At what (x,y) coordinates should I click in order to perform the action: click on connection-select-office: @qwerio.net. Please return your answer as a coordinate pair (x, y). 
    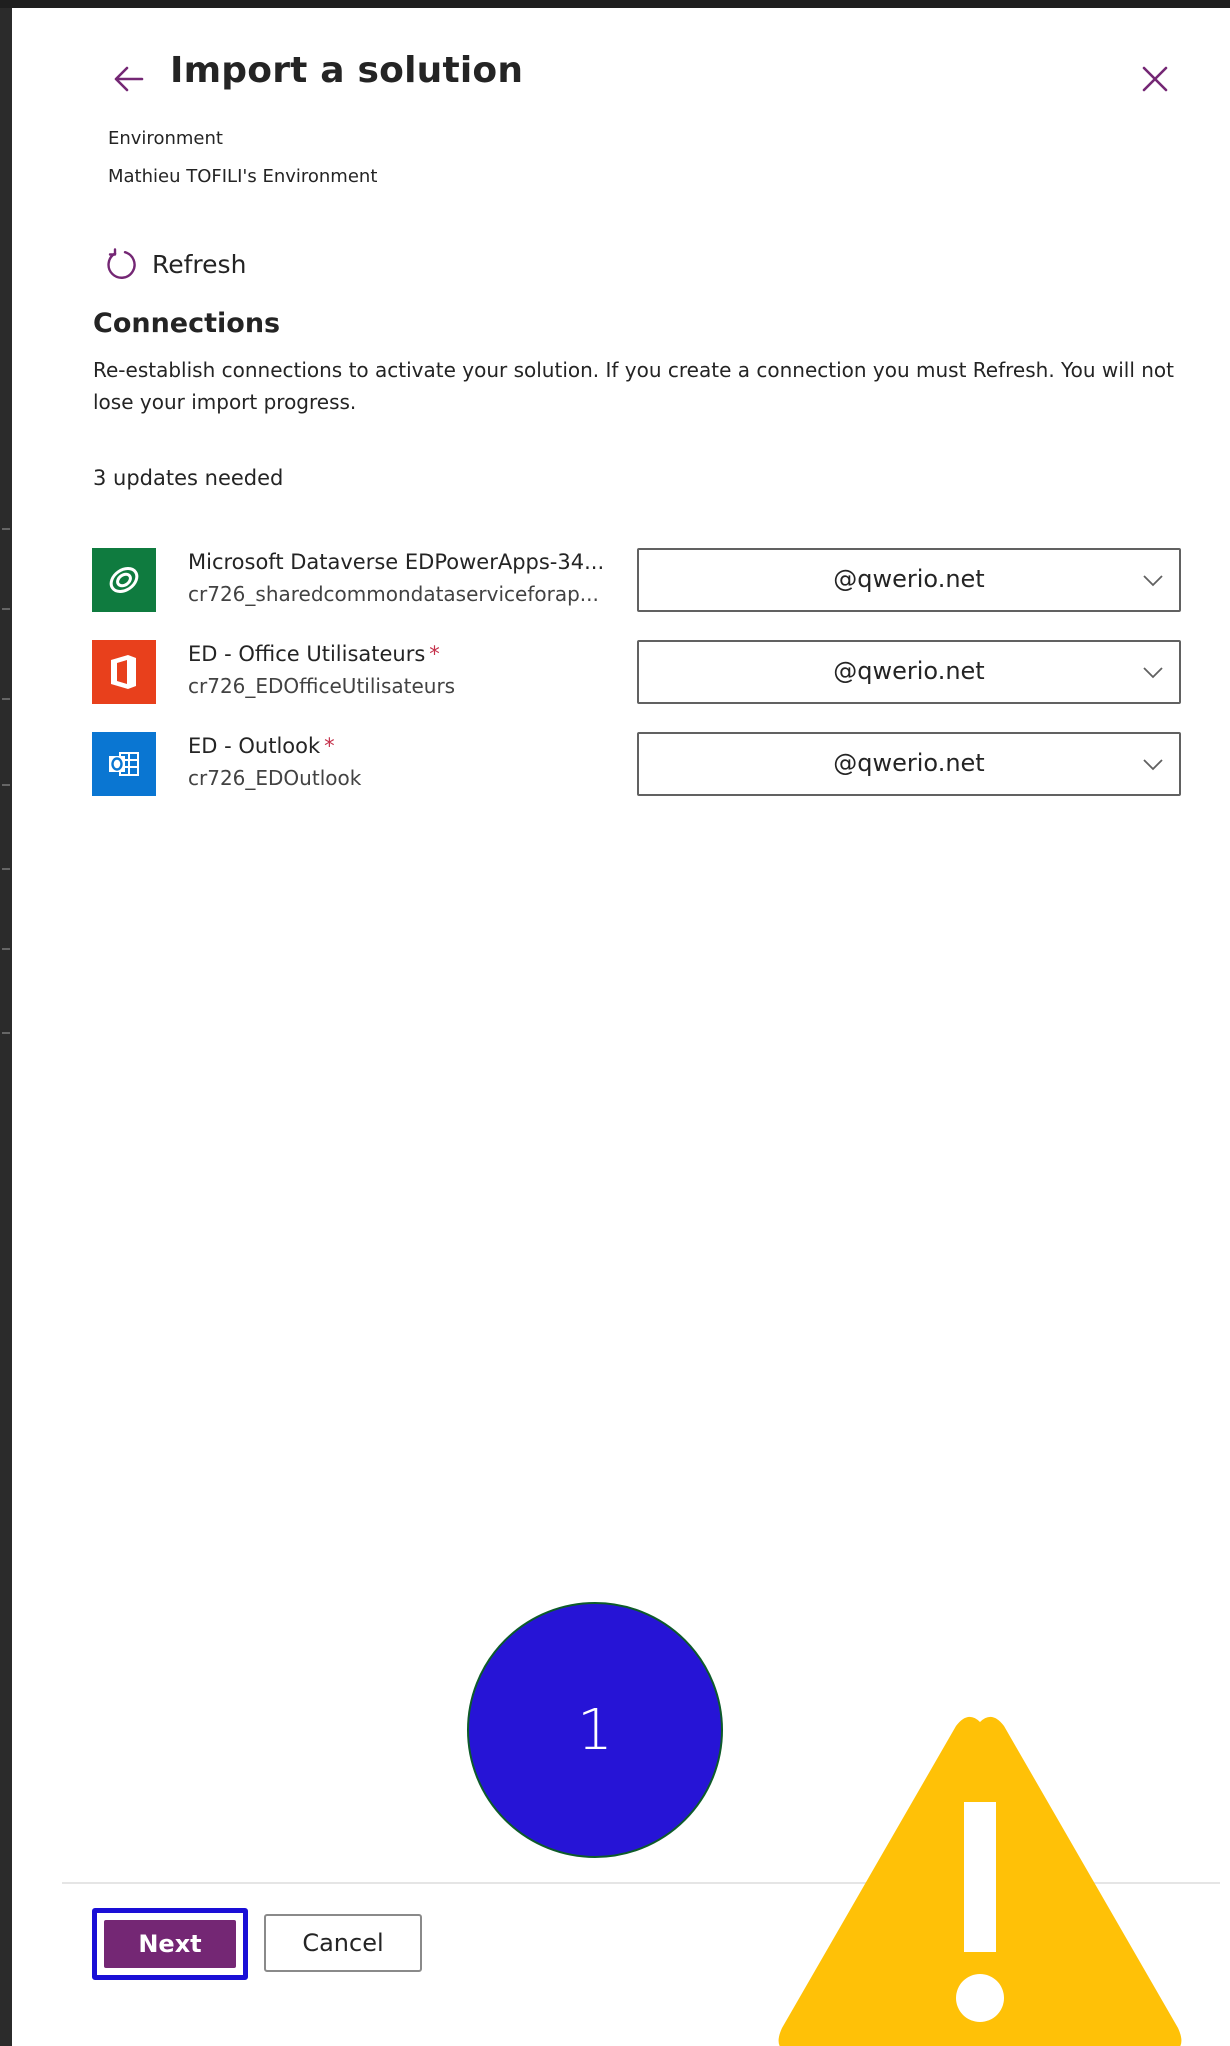
    Looking at the image, I should click on (909, 672).